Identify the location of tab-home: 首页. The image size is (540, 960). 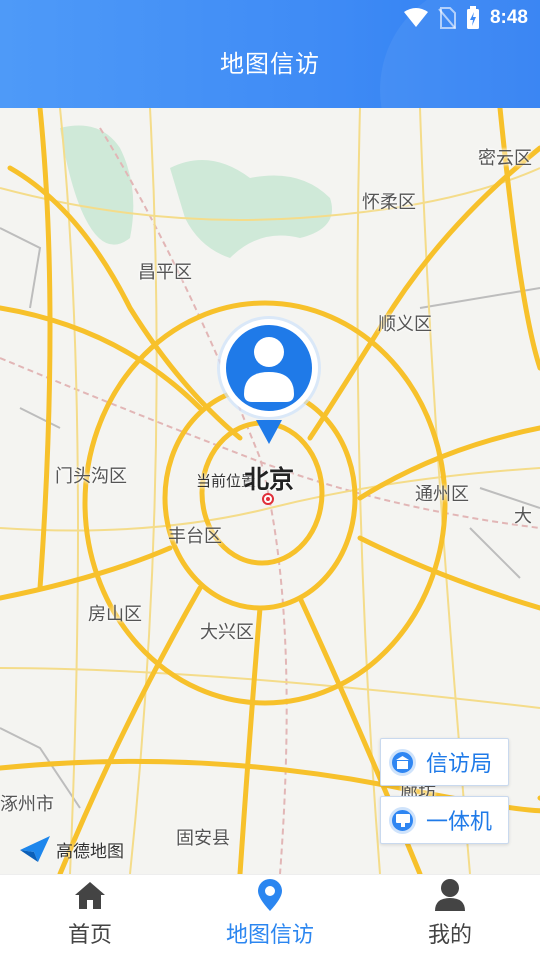
(90, 917).